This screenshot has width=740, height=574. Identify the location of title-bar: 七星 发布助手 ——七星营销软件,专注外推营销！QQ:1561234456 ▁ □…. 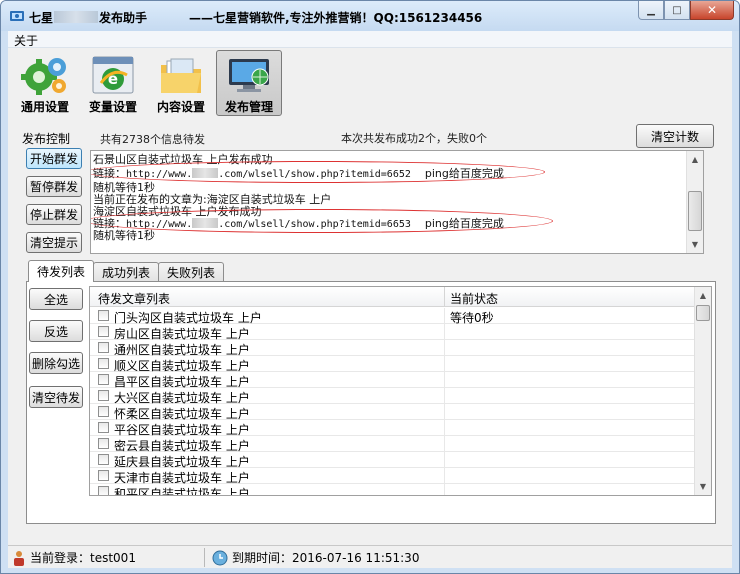
(370, 16).